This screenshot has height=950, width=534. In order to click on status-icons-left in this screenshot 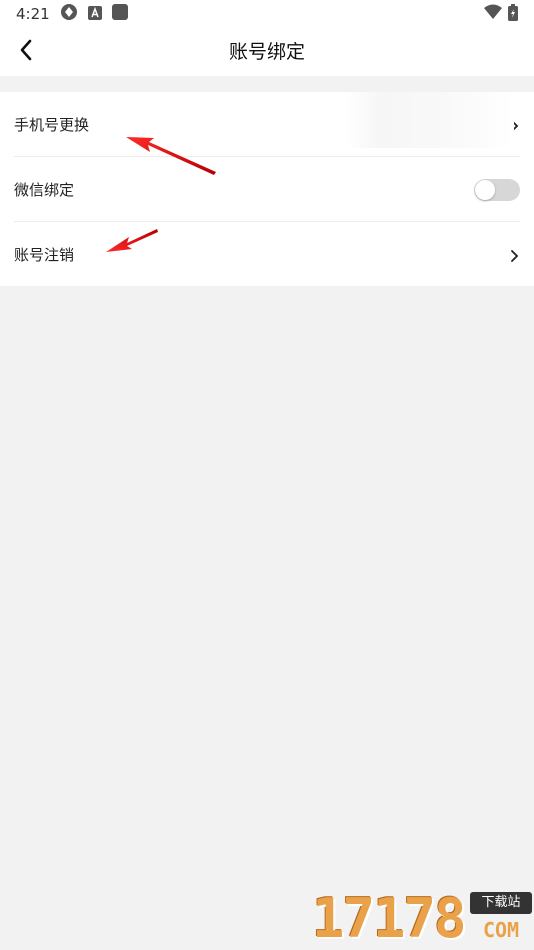, I will do `click(94, 14)`.